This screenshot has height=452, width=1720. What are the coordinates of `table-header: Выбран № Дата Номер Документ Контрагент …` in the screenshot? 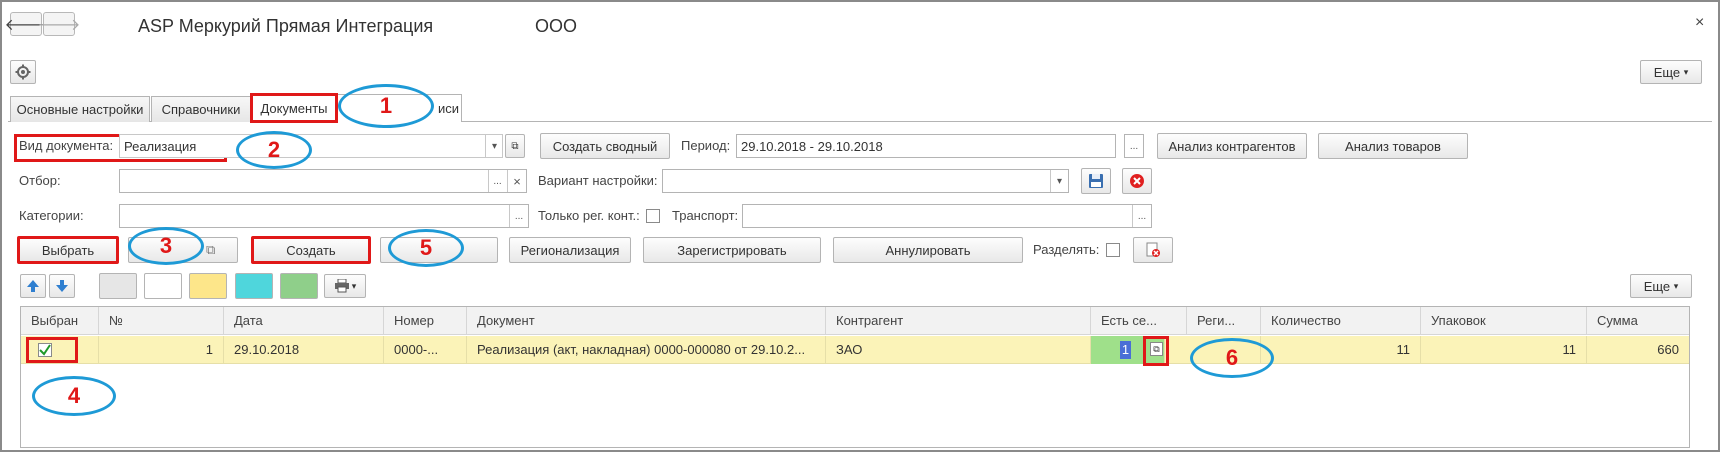 It's located at (855, 321).